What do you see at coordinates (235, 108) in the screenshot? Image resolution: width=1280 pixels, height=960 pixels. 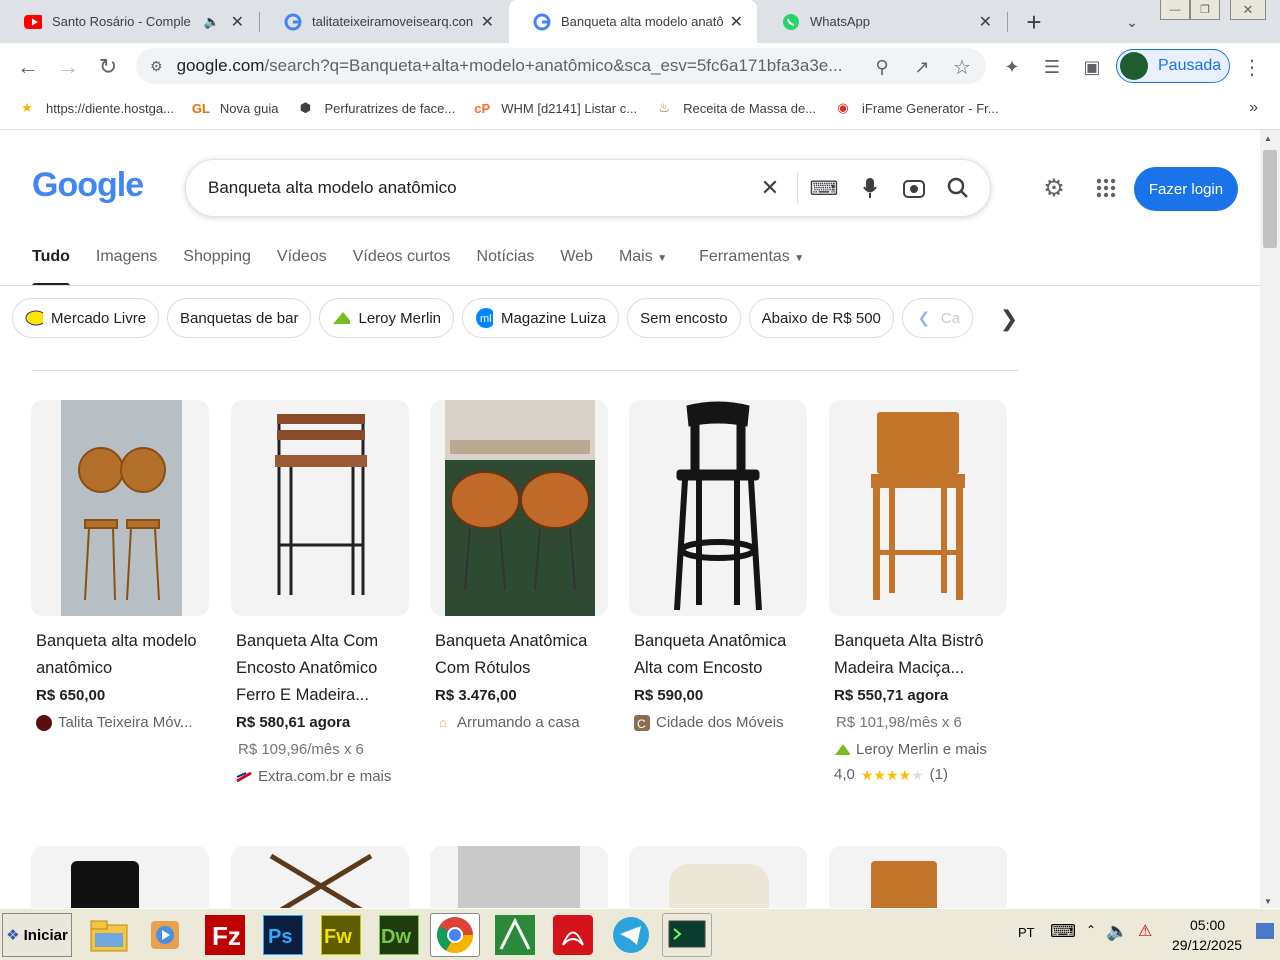 I see `bookmark-item: GL Nova guia` at bounding box center [235, 108].